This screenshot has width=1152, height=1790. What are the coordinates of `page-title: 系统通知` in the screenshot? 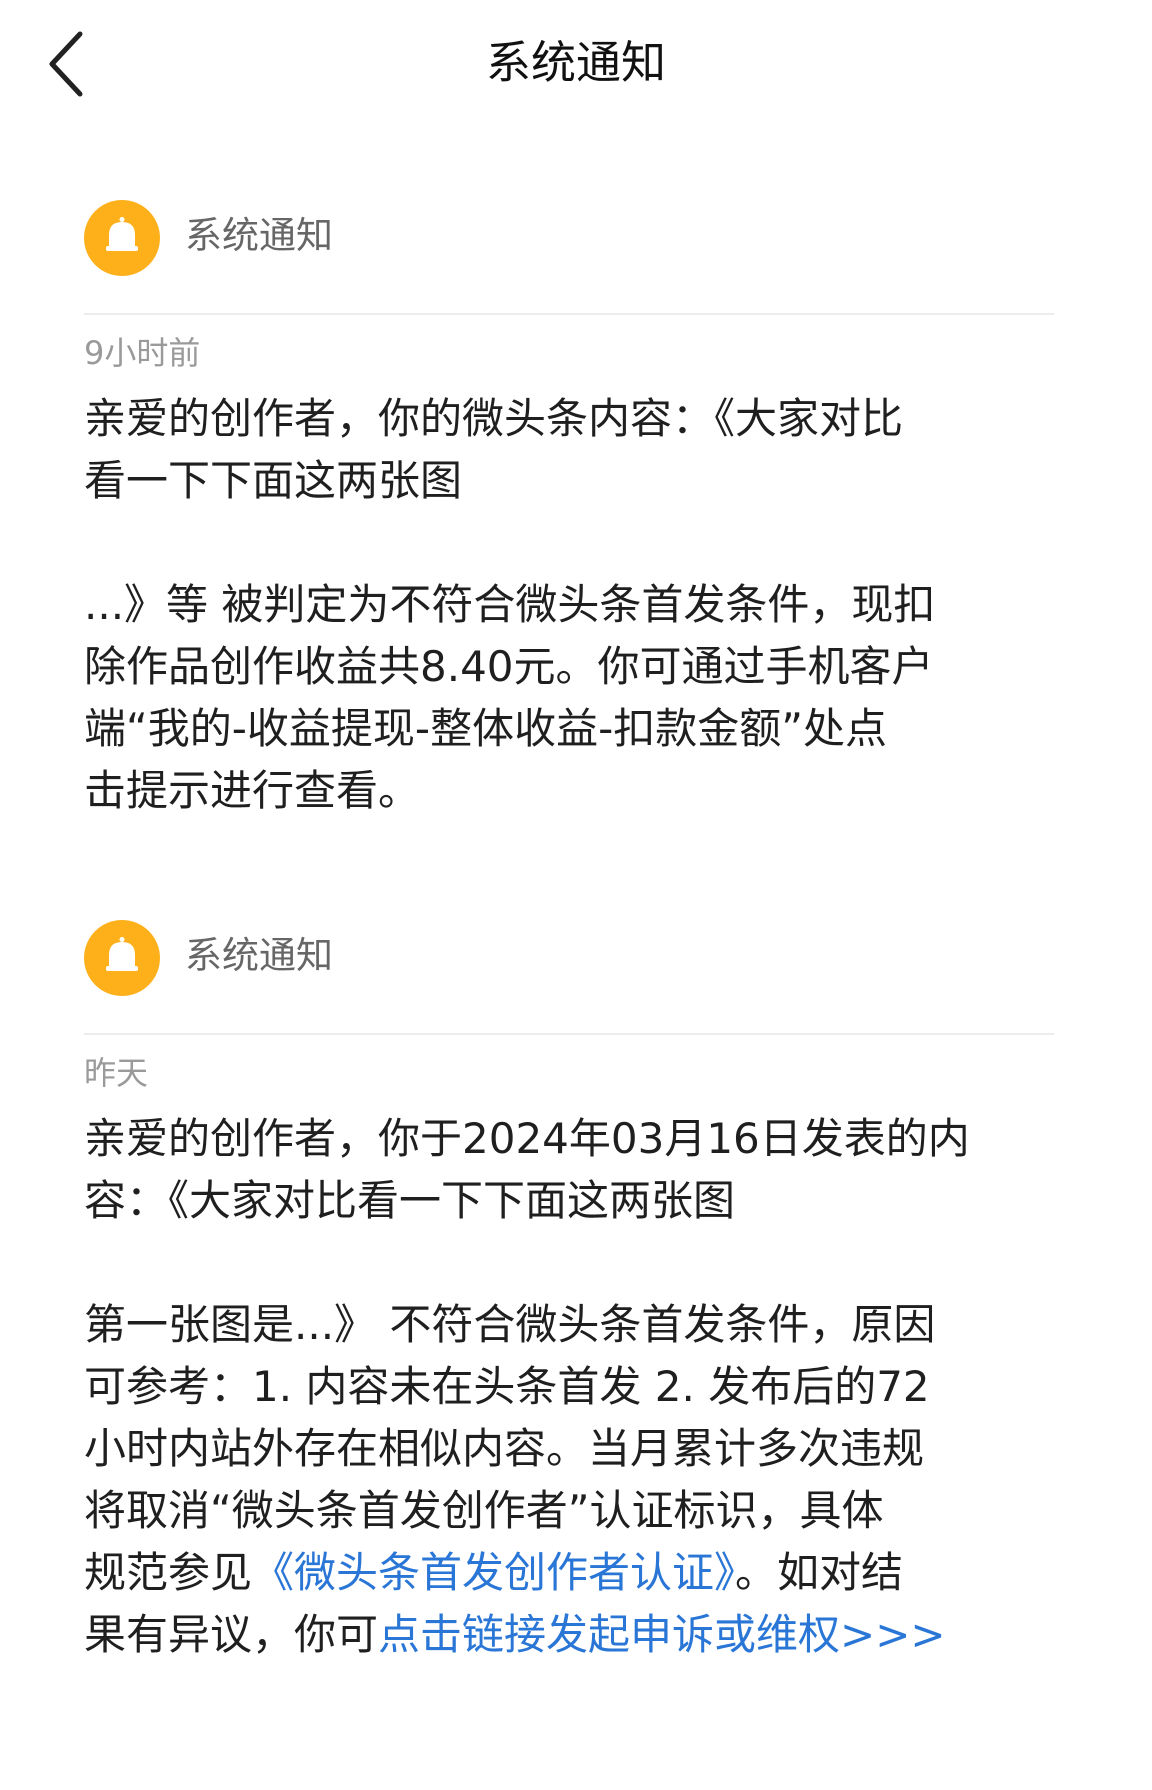 It's located at (575, 62).